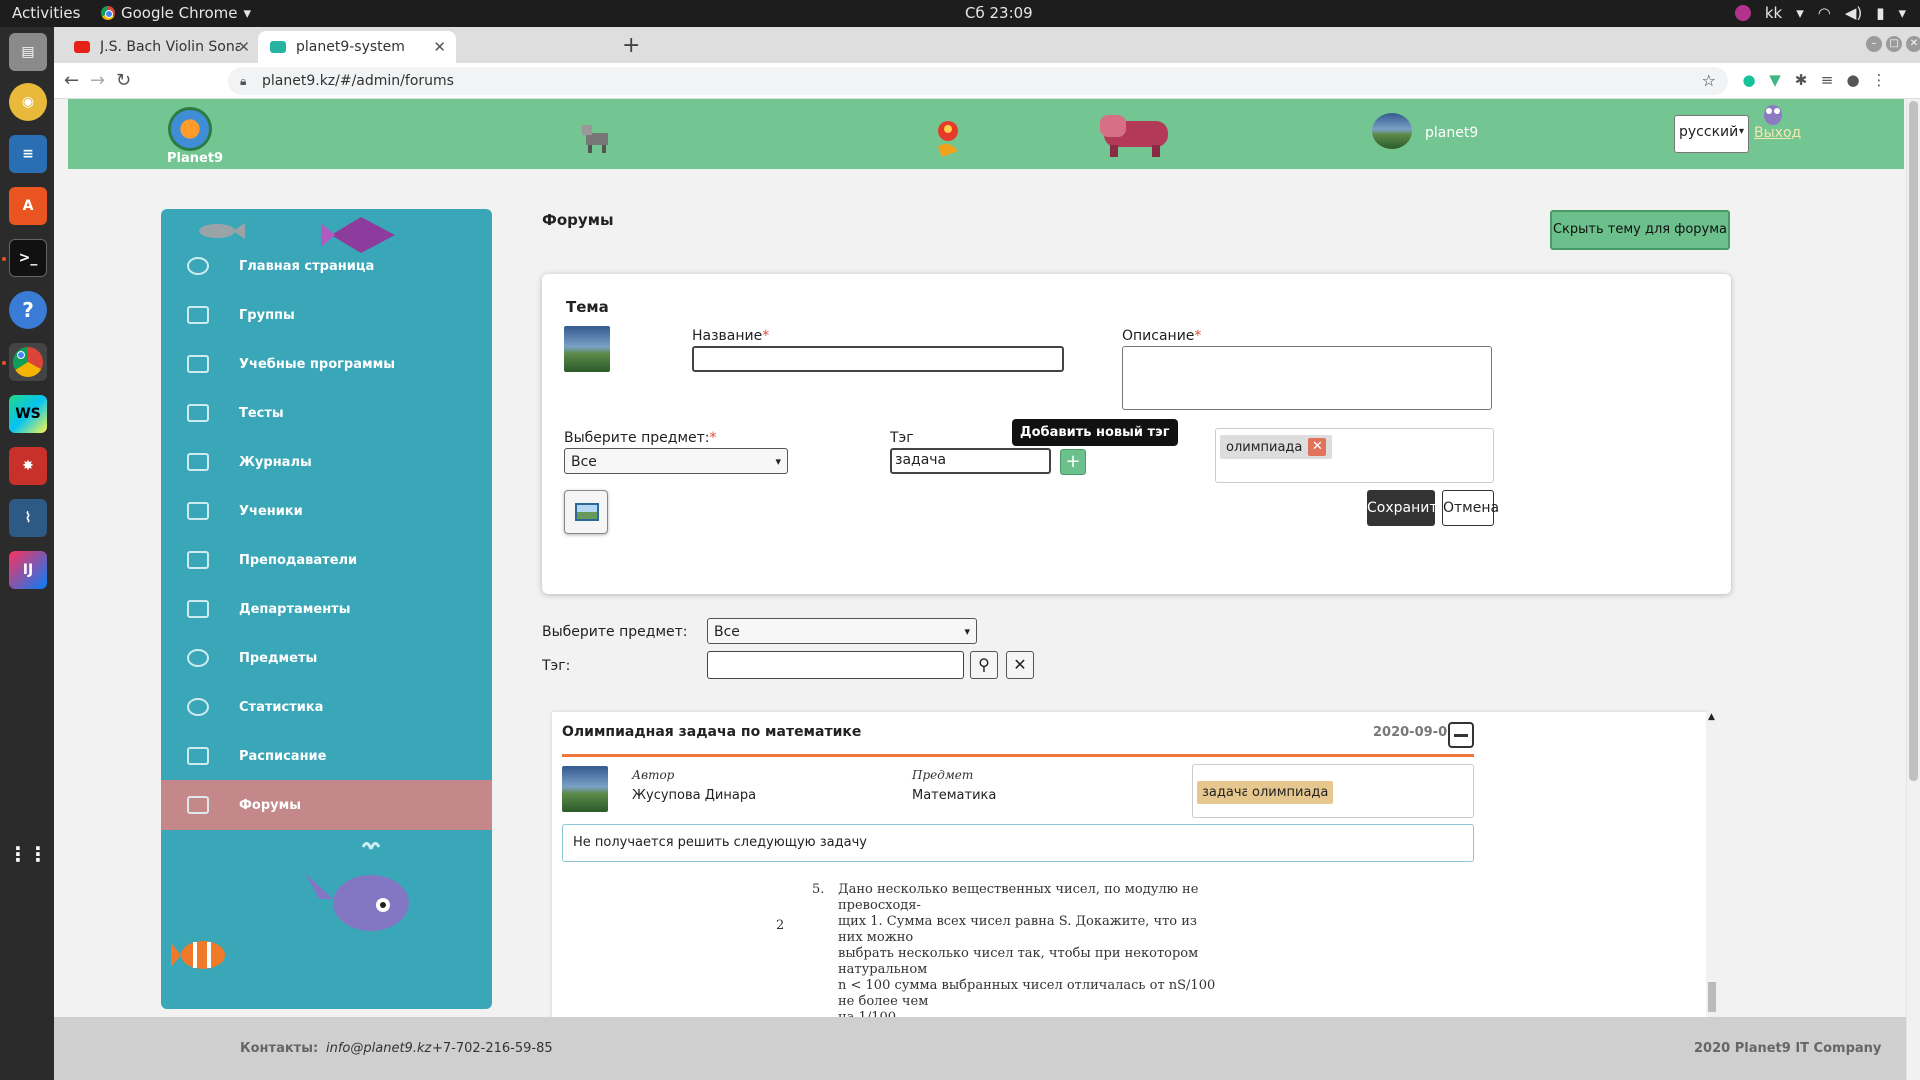 This screenshot has width=1920, height=1080. What do you see at coordinates (1775, 80) in the screenshot?
I see `vue-devtools-icon: ▼` at bounding box center [1775, 80].